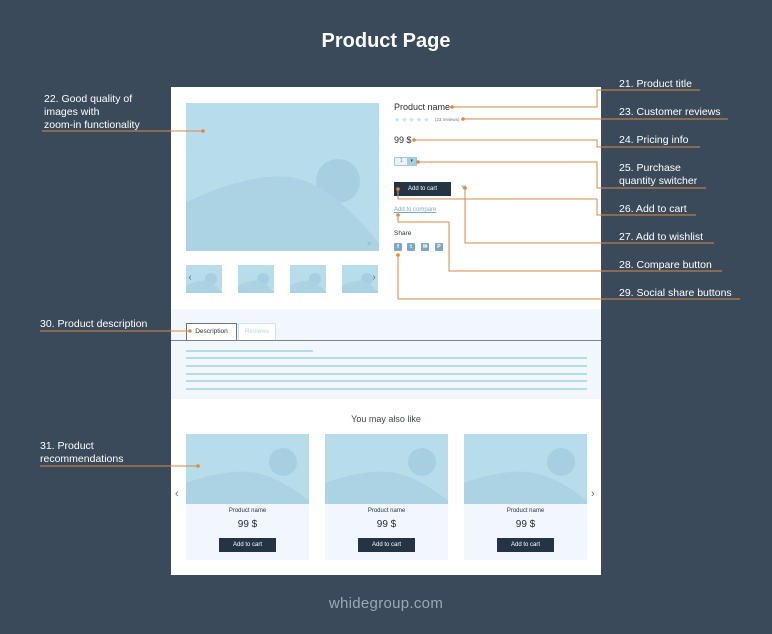  I want to click on callout-31-recommendations: 31. Product recommendations, so click(81, 453).